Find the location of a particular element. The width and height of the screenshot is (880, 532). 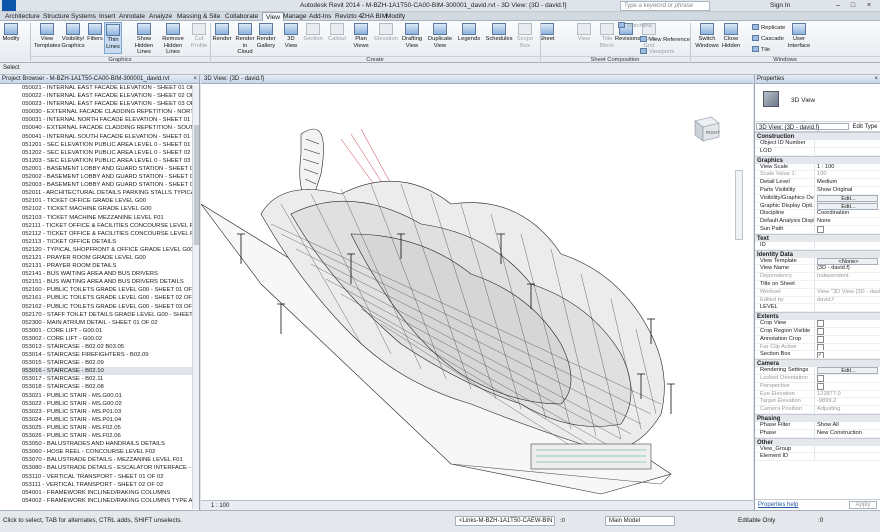

section-graphics: Graphics is located at coordinates (817, 159).